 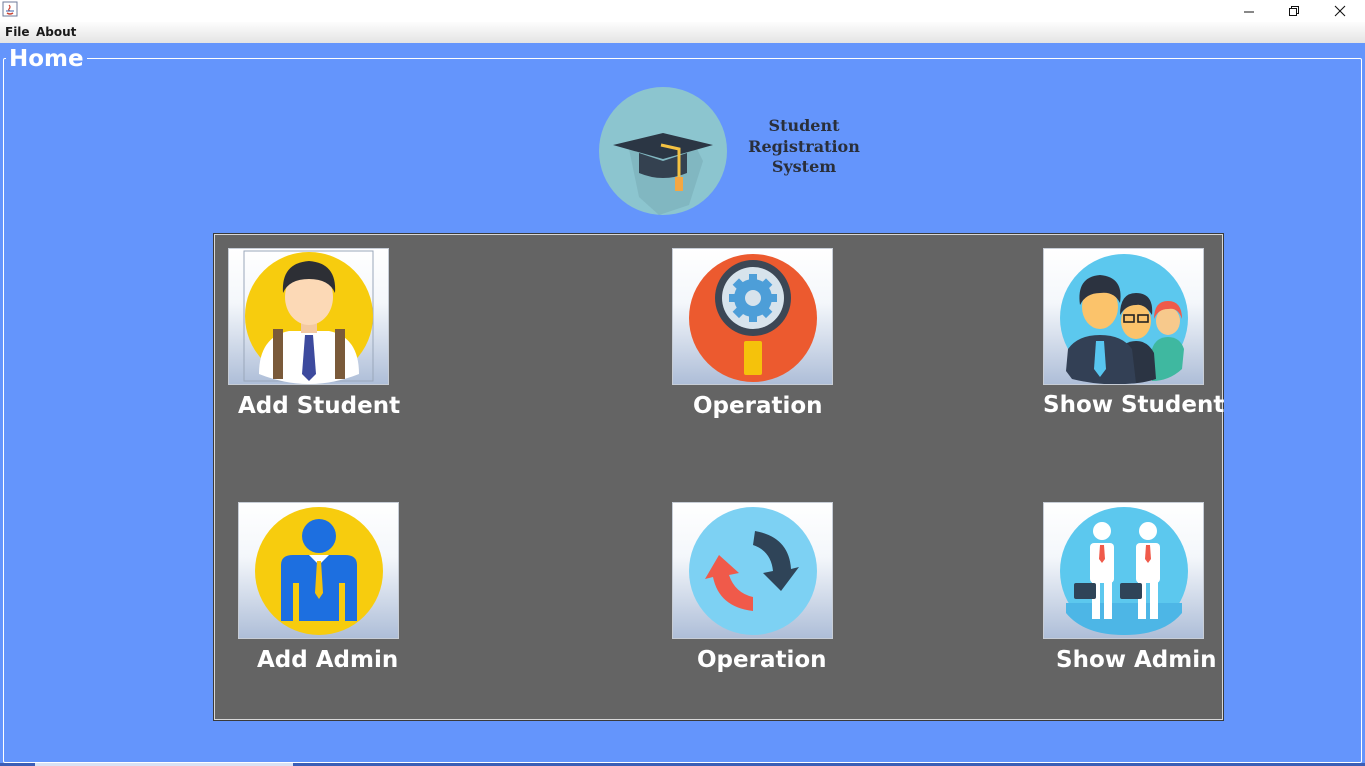 I want to click on close-button, so click(x=1340, y=11).